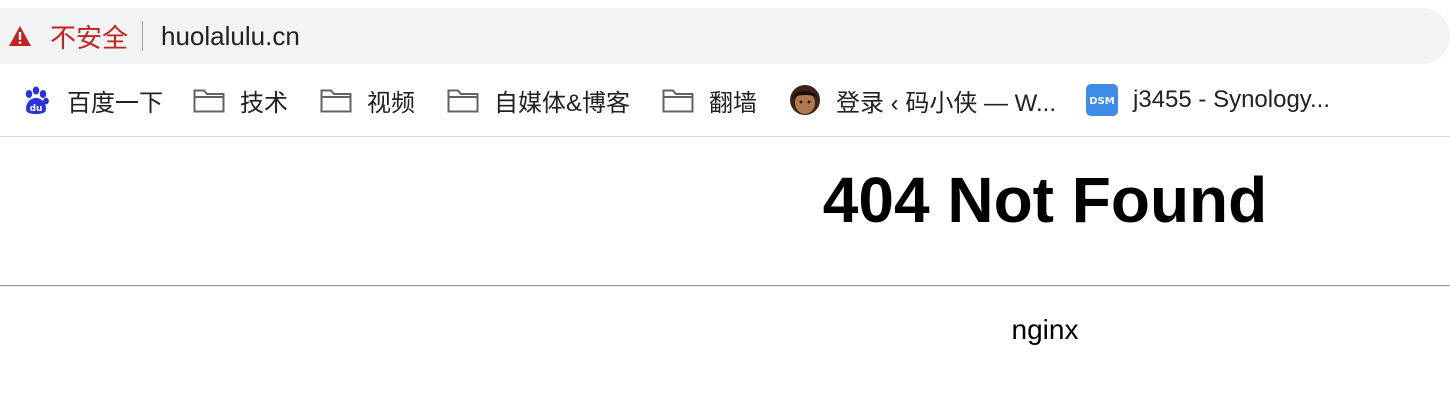  I want to click on bookmark-folder-tech: 技术, so click(240, 100).